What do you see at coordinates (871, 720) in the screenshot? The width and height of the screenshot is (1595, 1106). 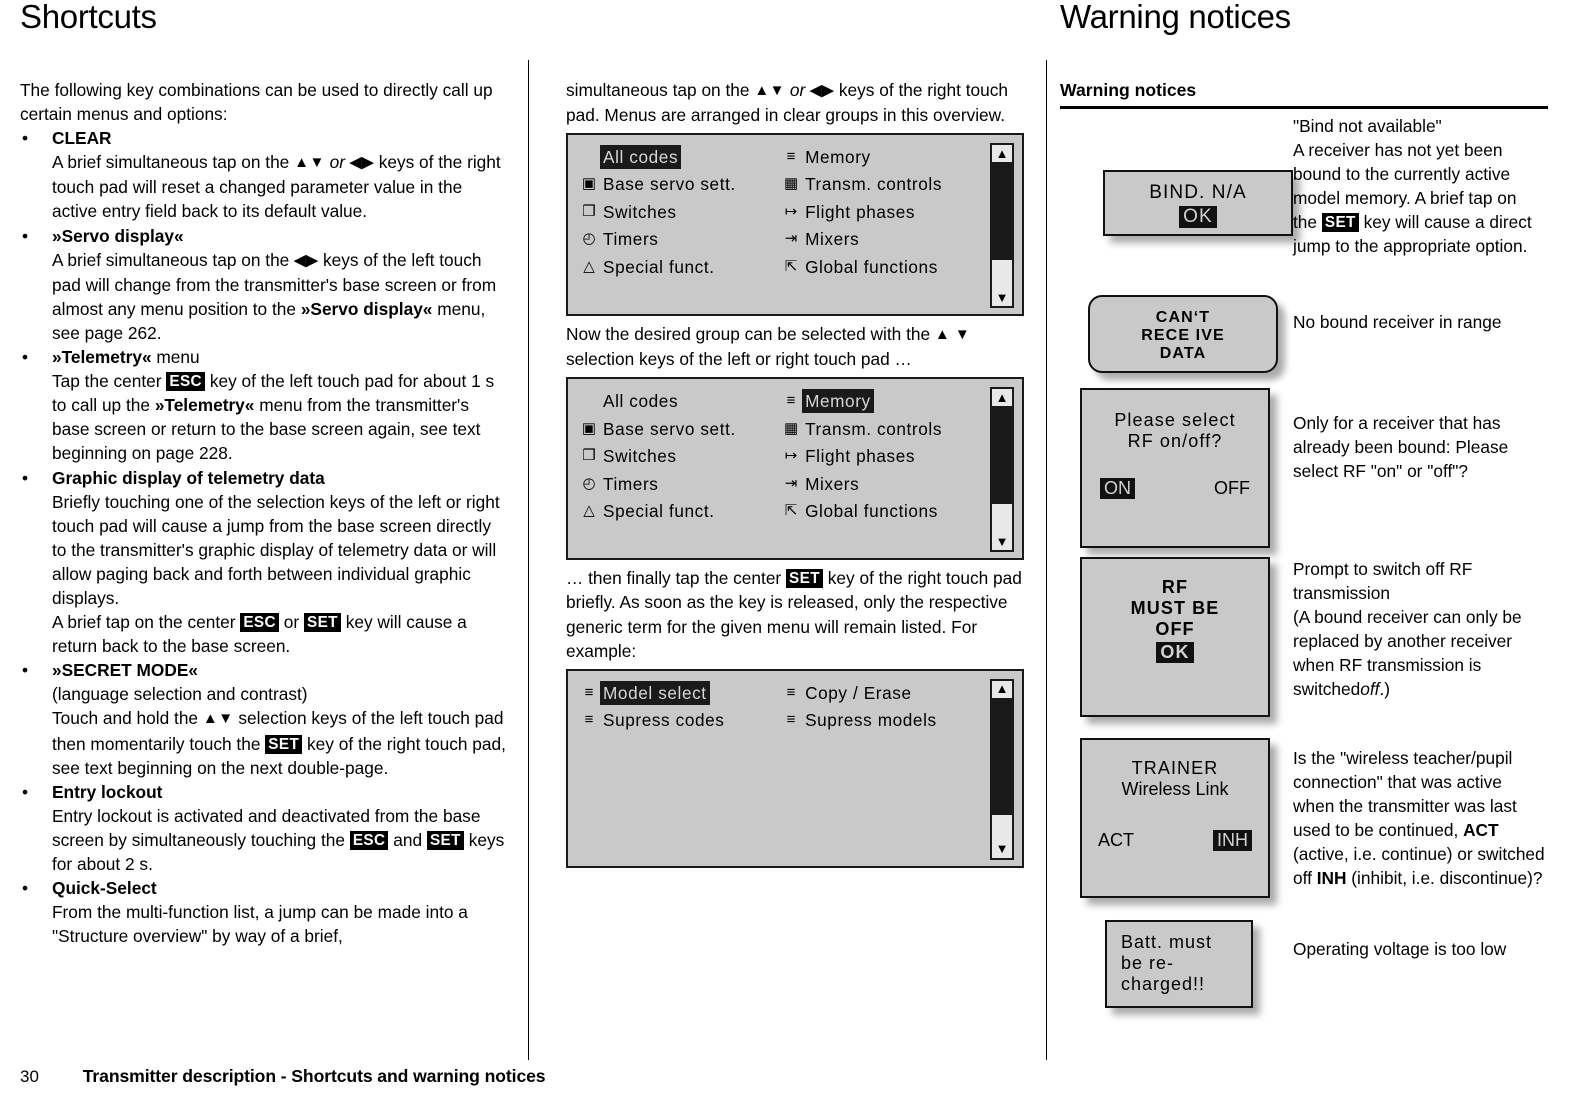 I see `lcd-item-label: Supress models` at bounding box center [871, 720].